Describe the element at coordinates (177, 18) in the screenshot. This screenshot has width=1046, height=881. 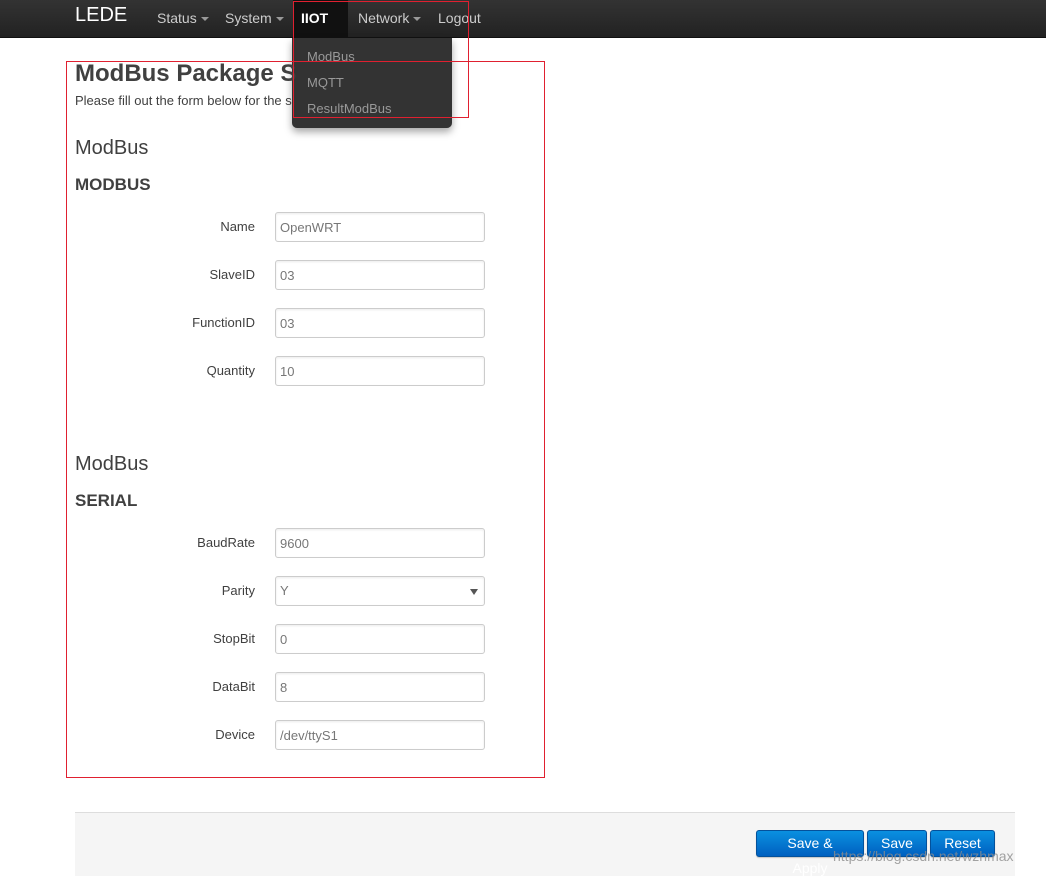
I see `nav-status-label: Status` at that location.